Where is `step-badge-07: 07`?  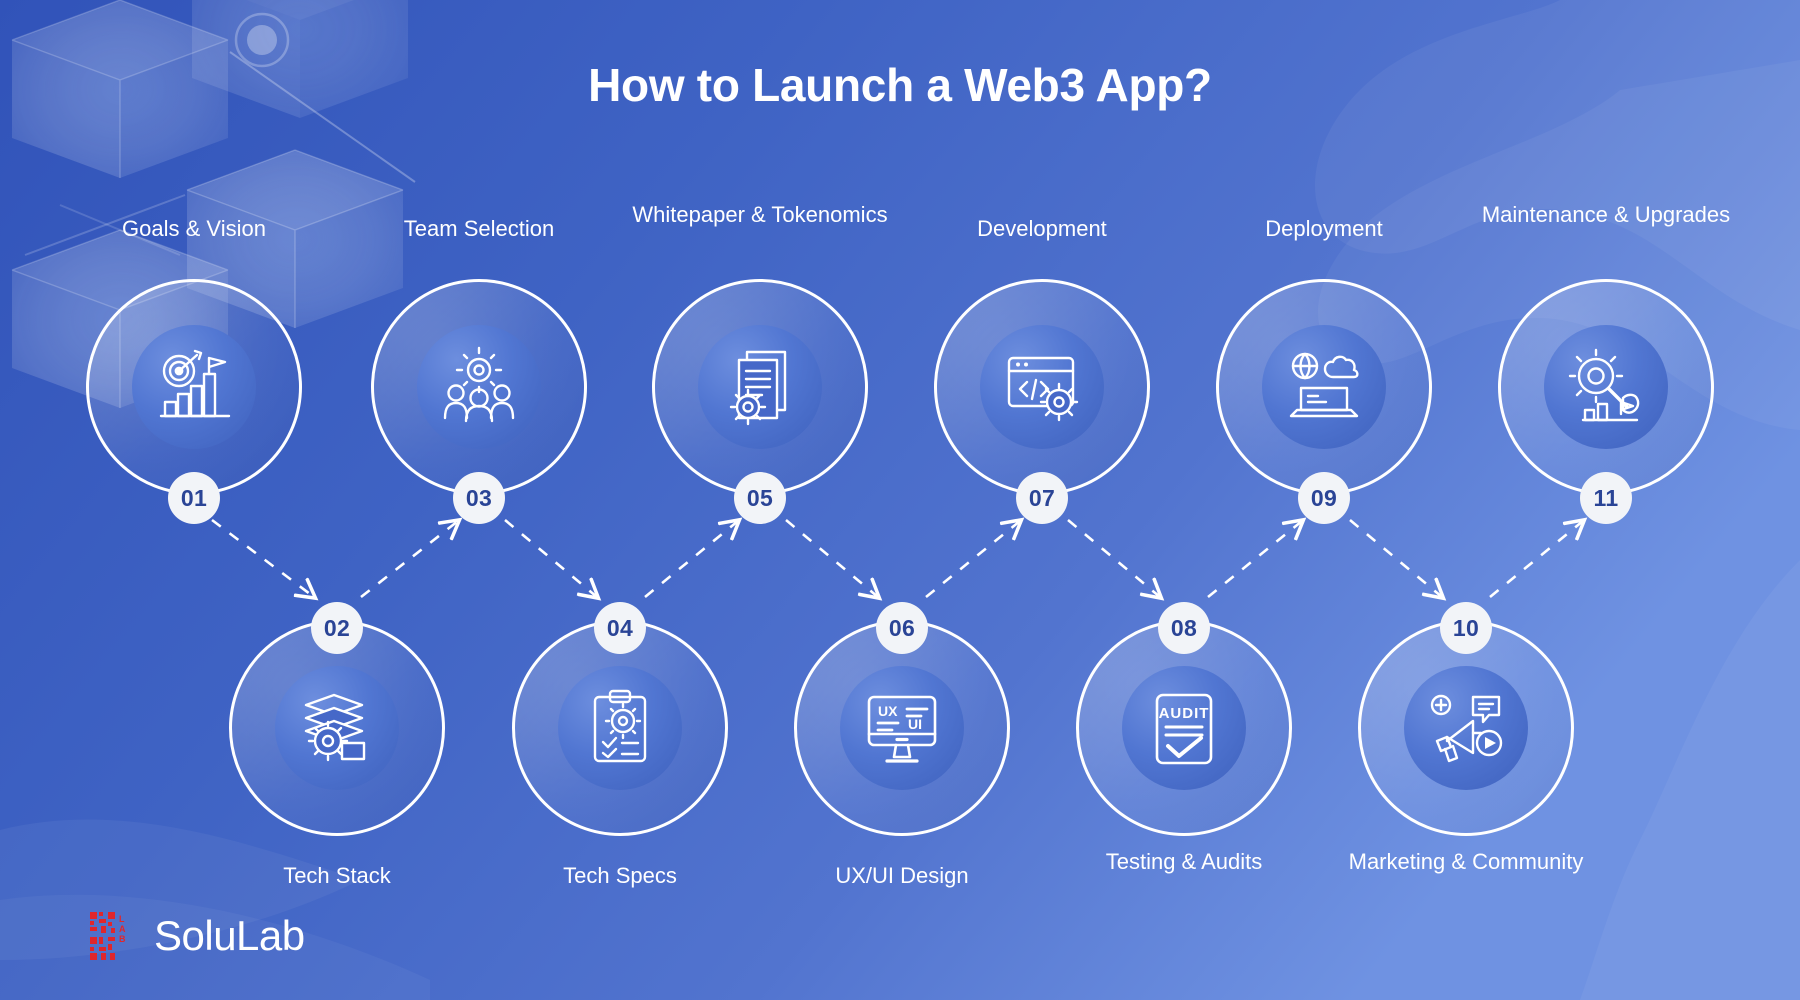
step-badge-07: 07 is located at coordinates (1042, 498).